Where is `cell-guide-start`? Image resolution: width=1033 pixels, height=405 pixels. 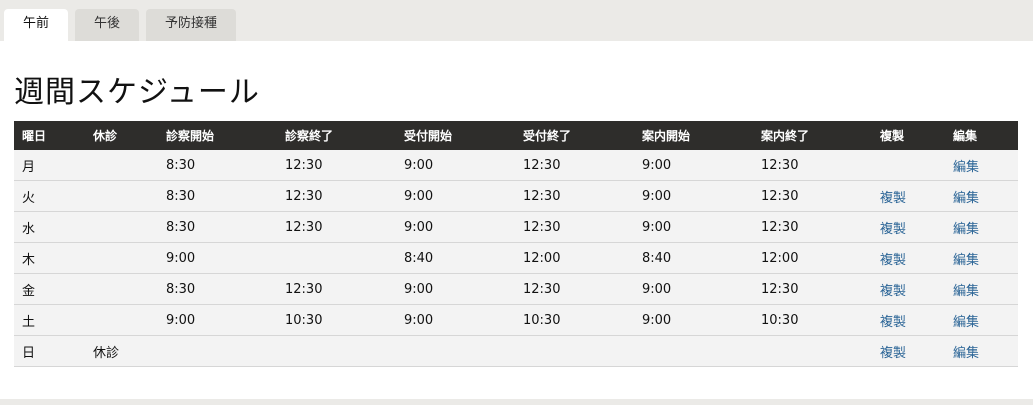
cell-guide-start is located at coordinates (693, 351).